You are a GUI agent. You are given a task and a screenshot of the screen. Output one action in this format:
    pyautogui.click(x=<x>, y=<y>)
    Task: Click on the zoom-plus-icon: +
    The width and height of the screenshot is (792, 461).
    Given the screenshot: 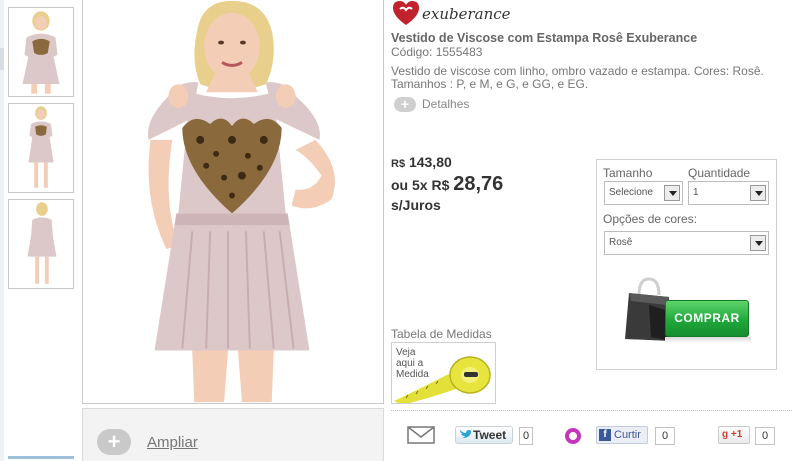 What is the action you would take?
    pyautogui.click(x=114, y=442)
    